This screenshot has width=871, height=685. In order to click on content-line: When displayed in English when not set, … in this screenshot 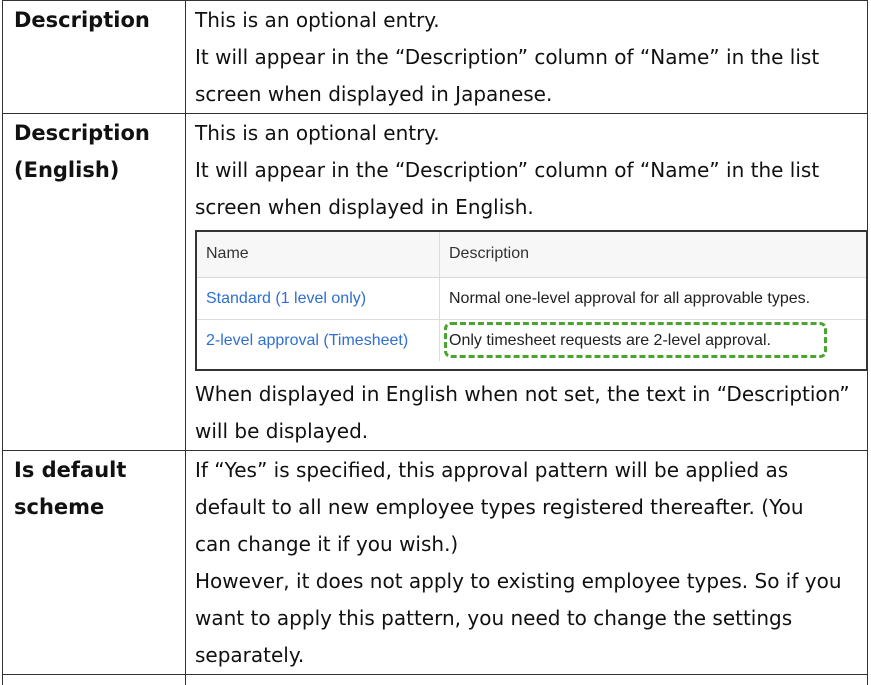, I will do `click(528, 394)`.